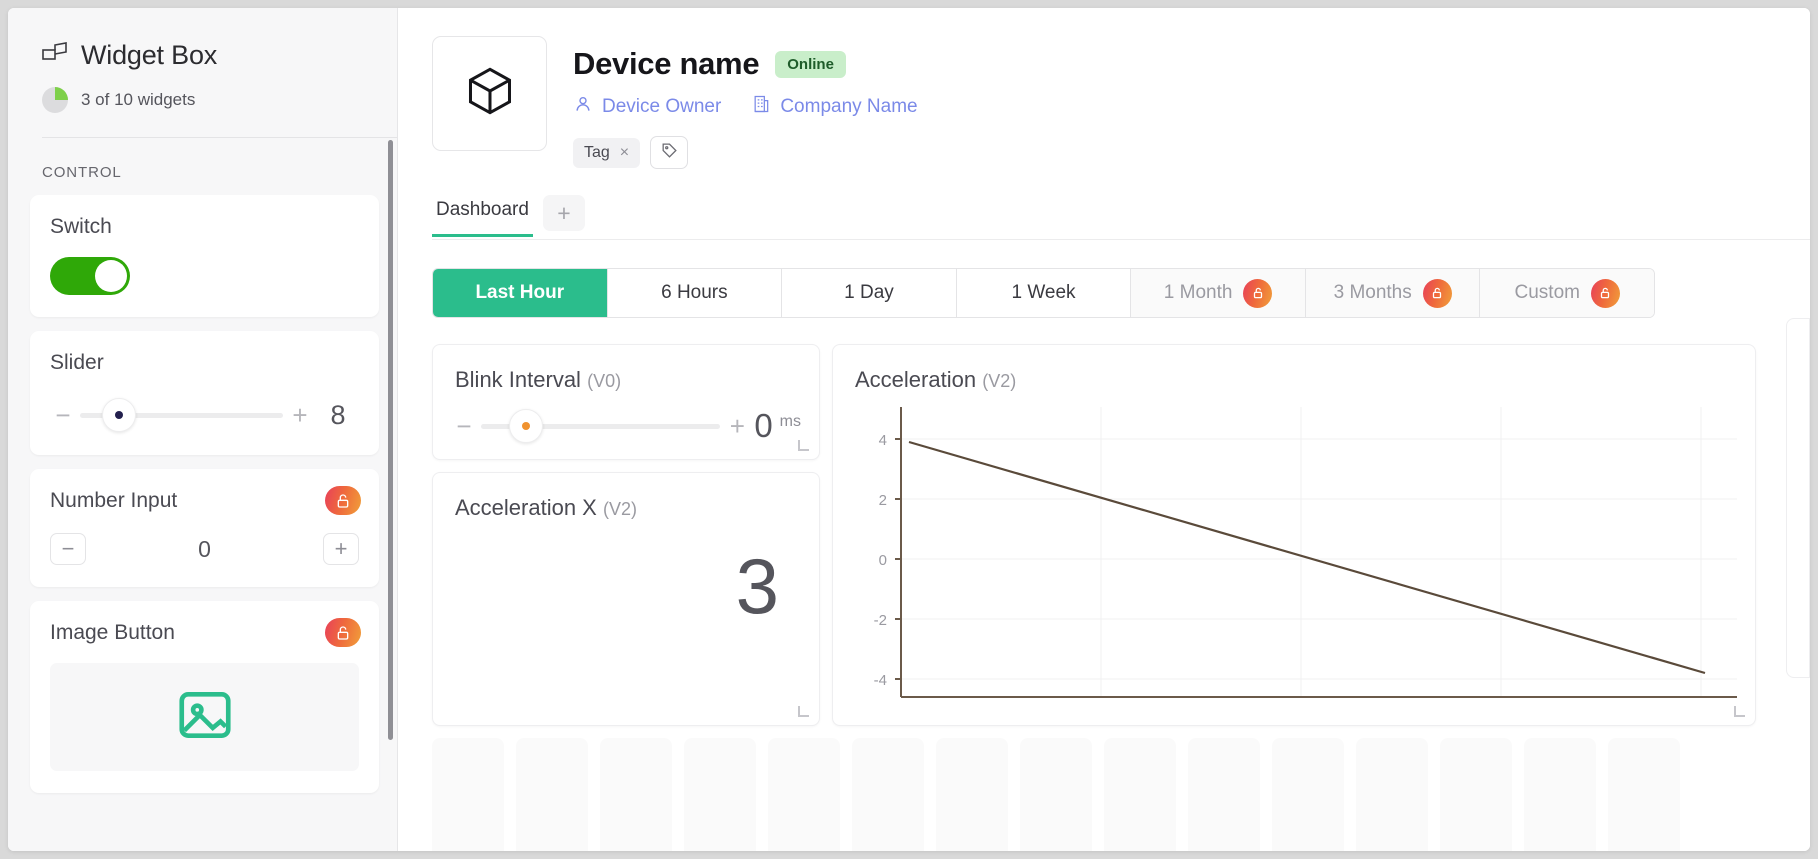  Describe the element at coordinates (626, 369) in the screenshot. I see `widget-title: Blink Interval (V0)` at that location.